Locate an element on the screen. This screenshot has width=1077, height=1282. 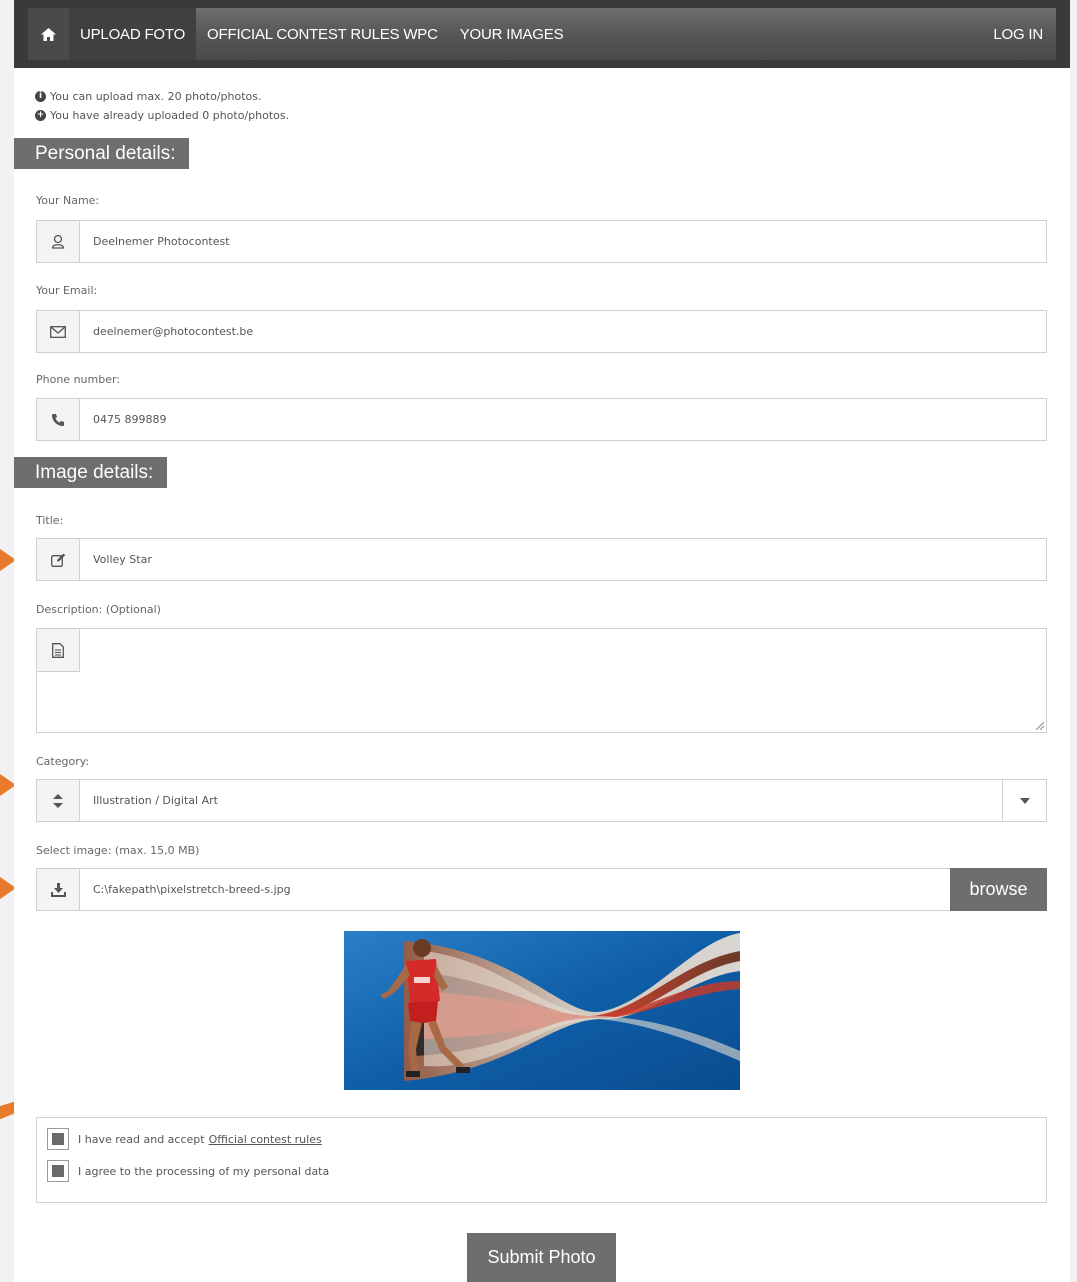
home-icon is located at coordinates (48, 34).